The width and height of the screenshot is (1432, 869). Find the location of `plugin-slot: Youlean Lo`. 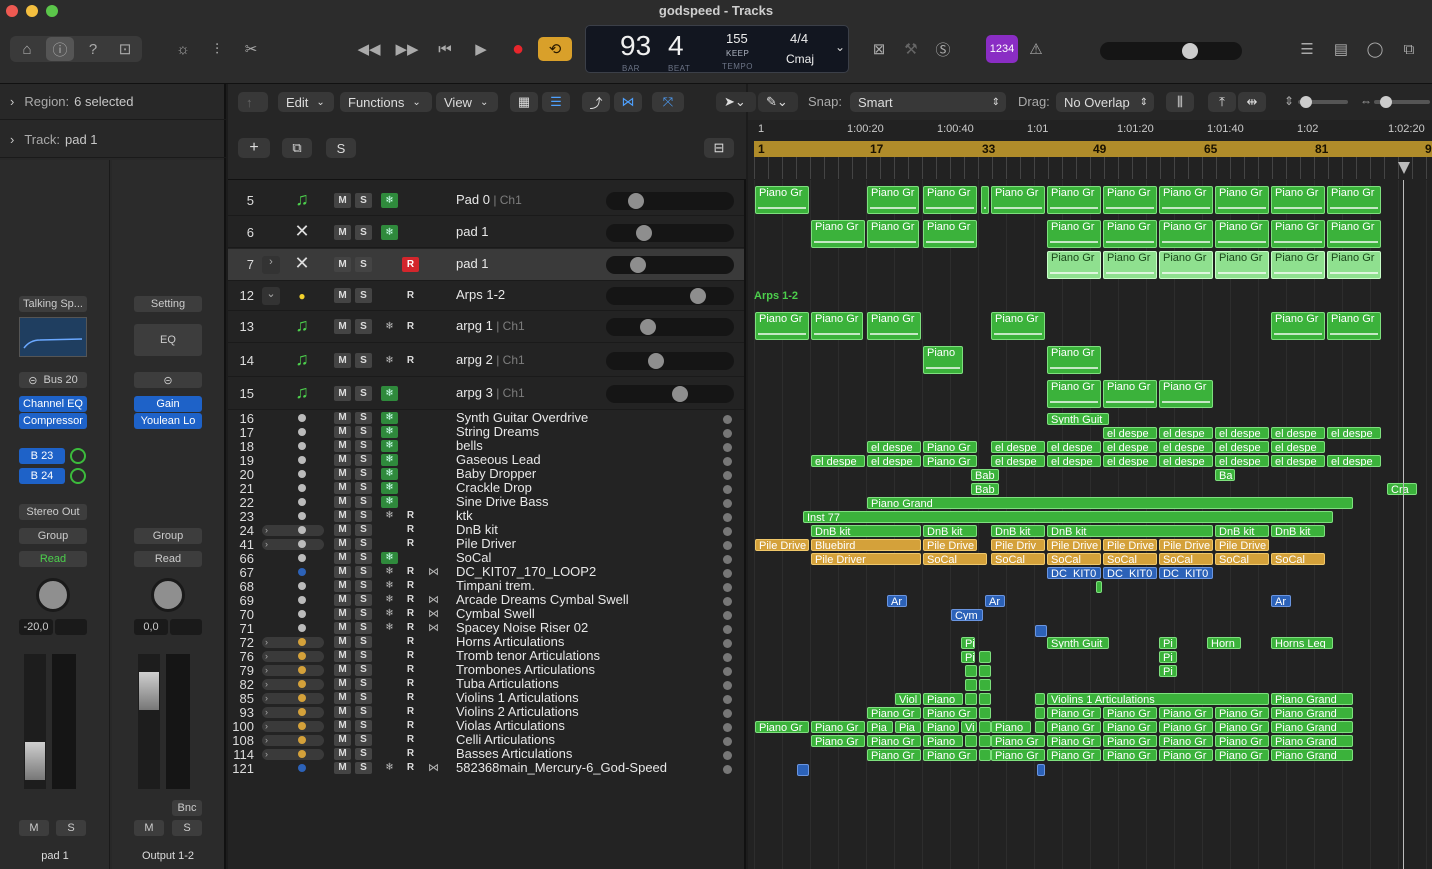

plugin-slot: Youlean Lo is located at coordinates (168, 421).